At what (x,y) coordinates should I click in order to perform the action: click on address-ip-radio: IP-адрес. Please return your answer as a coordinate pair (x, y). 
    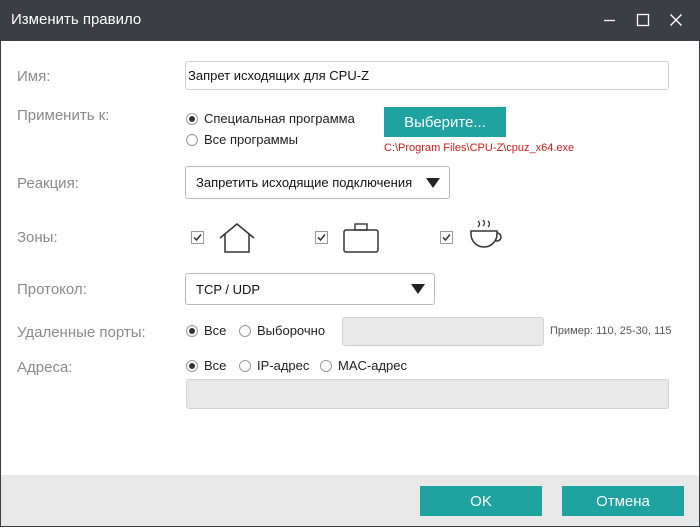
    Looking at the image, I should click on (274, 365).